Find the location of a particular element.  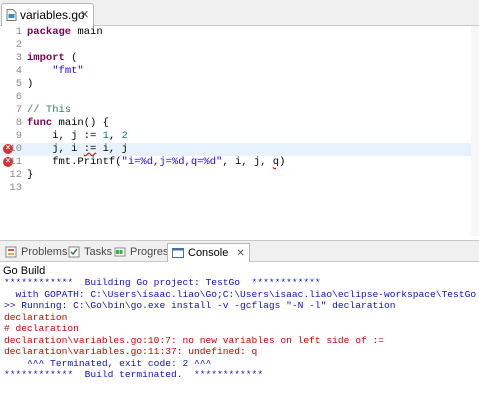

line-number: 5 is located at coordinates (18, 84).